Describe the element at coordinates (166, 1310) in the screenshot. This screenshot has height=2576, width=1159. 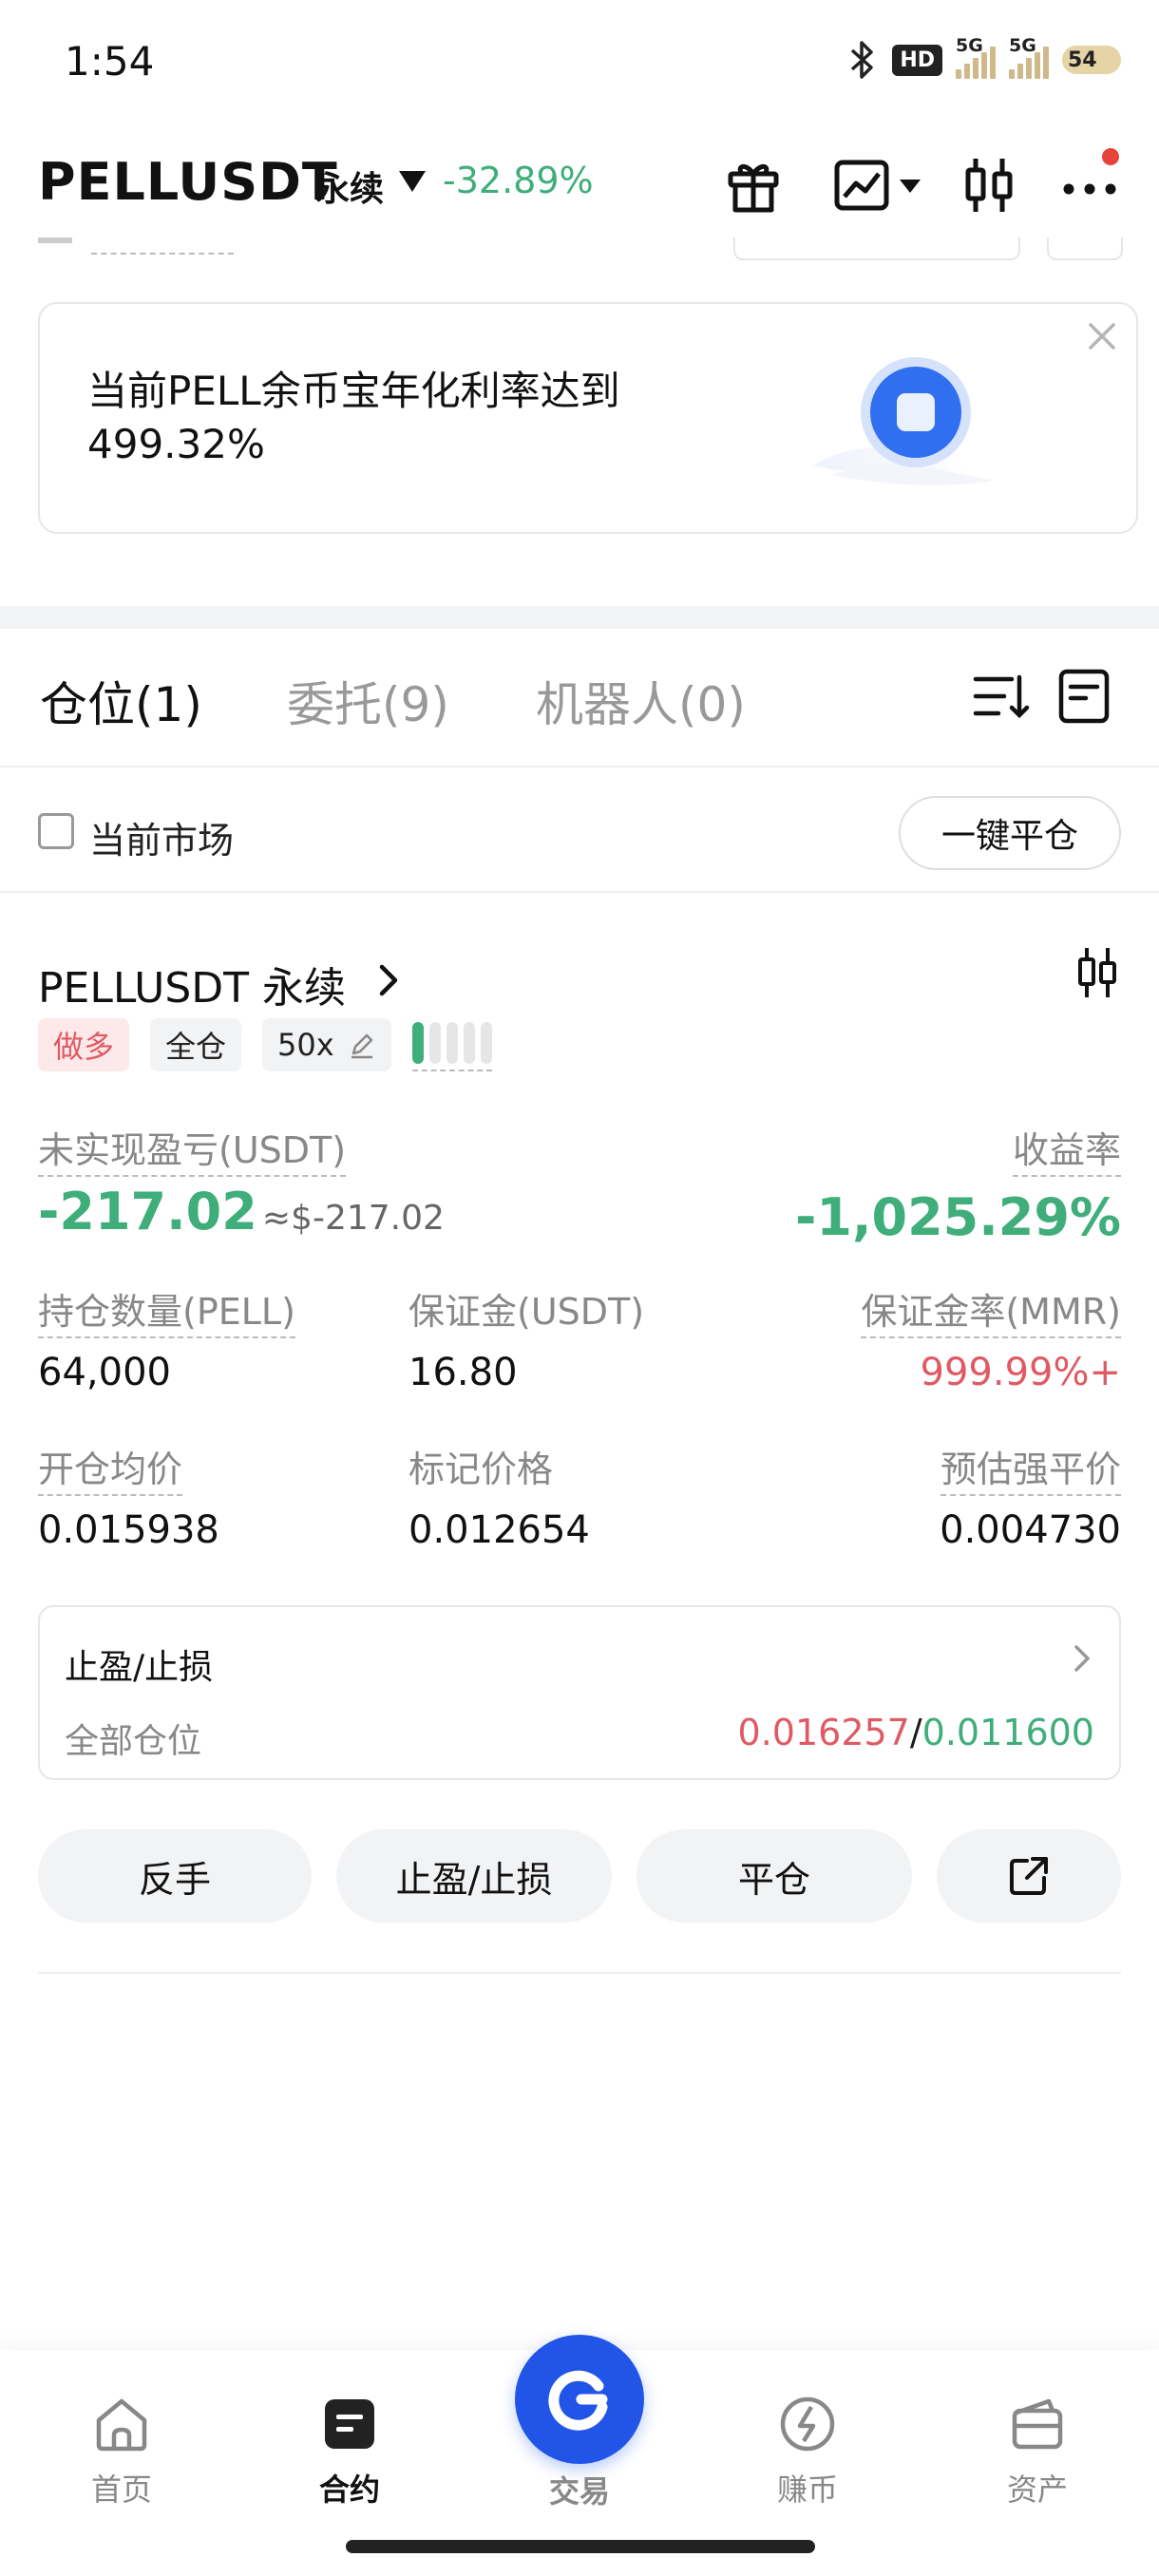
I see `size-label: 持仓数量(PELL)` at that location.